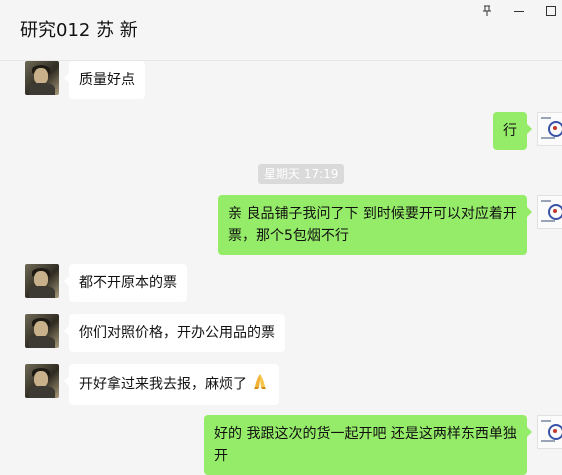 This screenshot has height=475, width=562. I want to click on chat-title: 研究012 苏 新, so click(79, 30).